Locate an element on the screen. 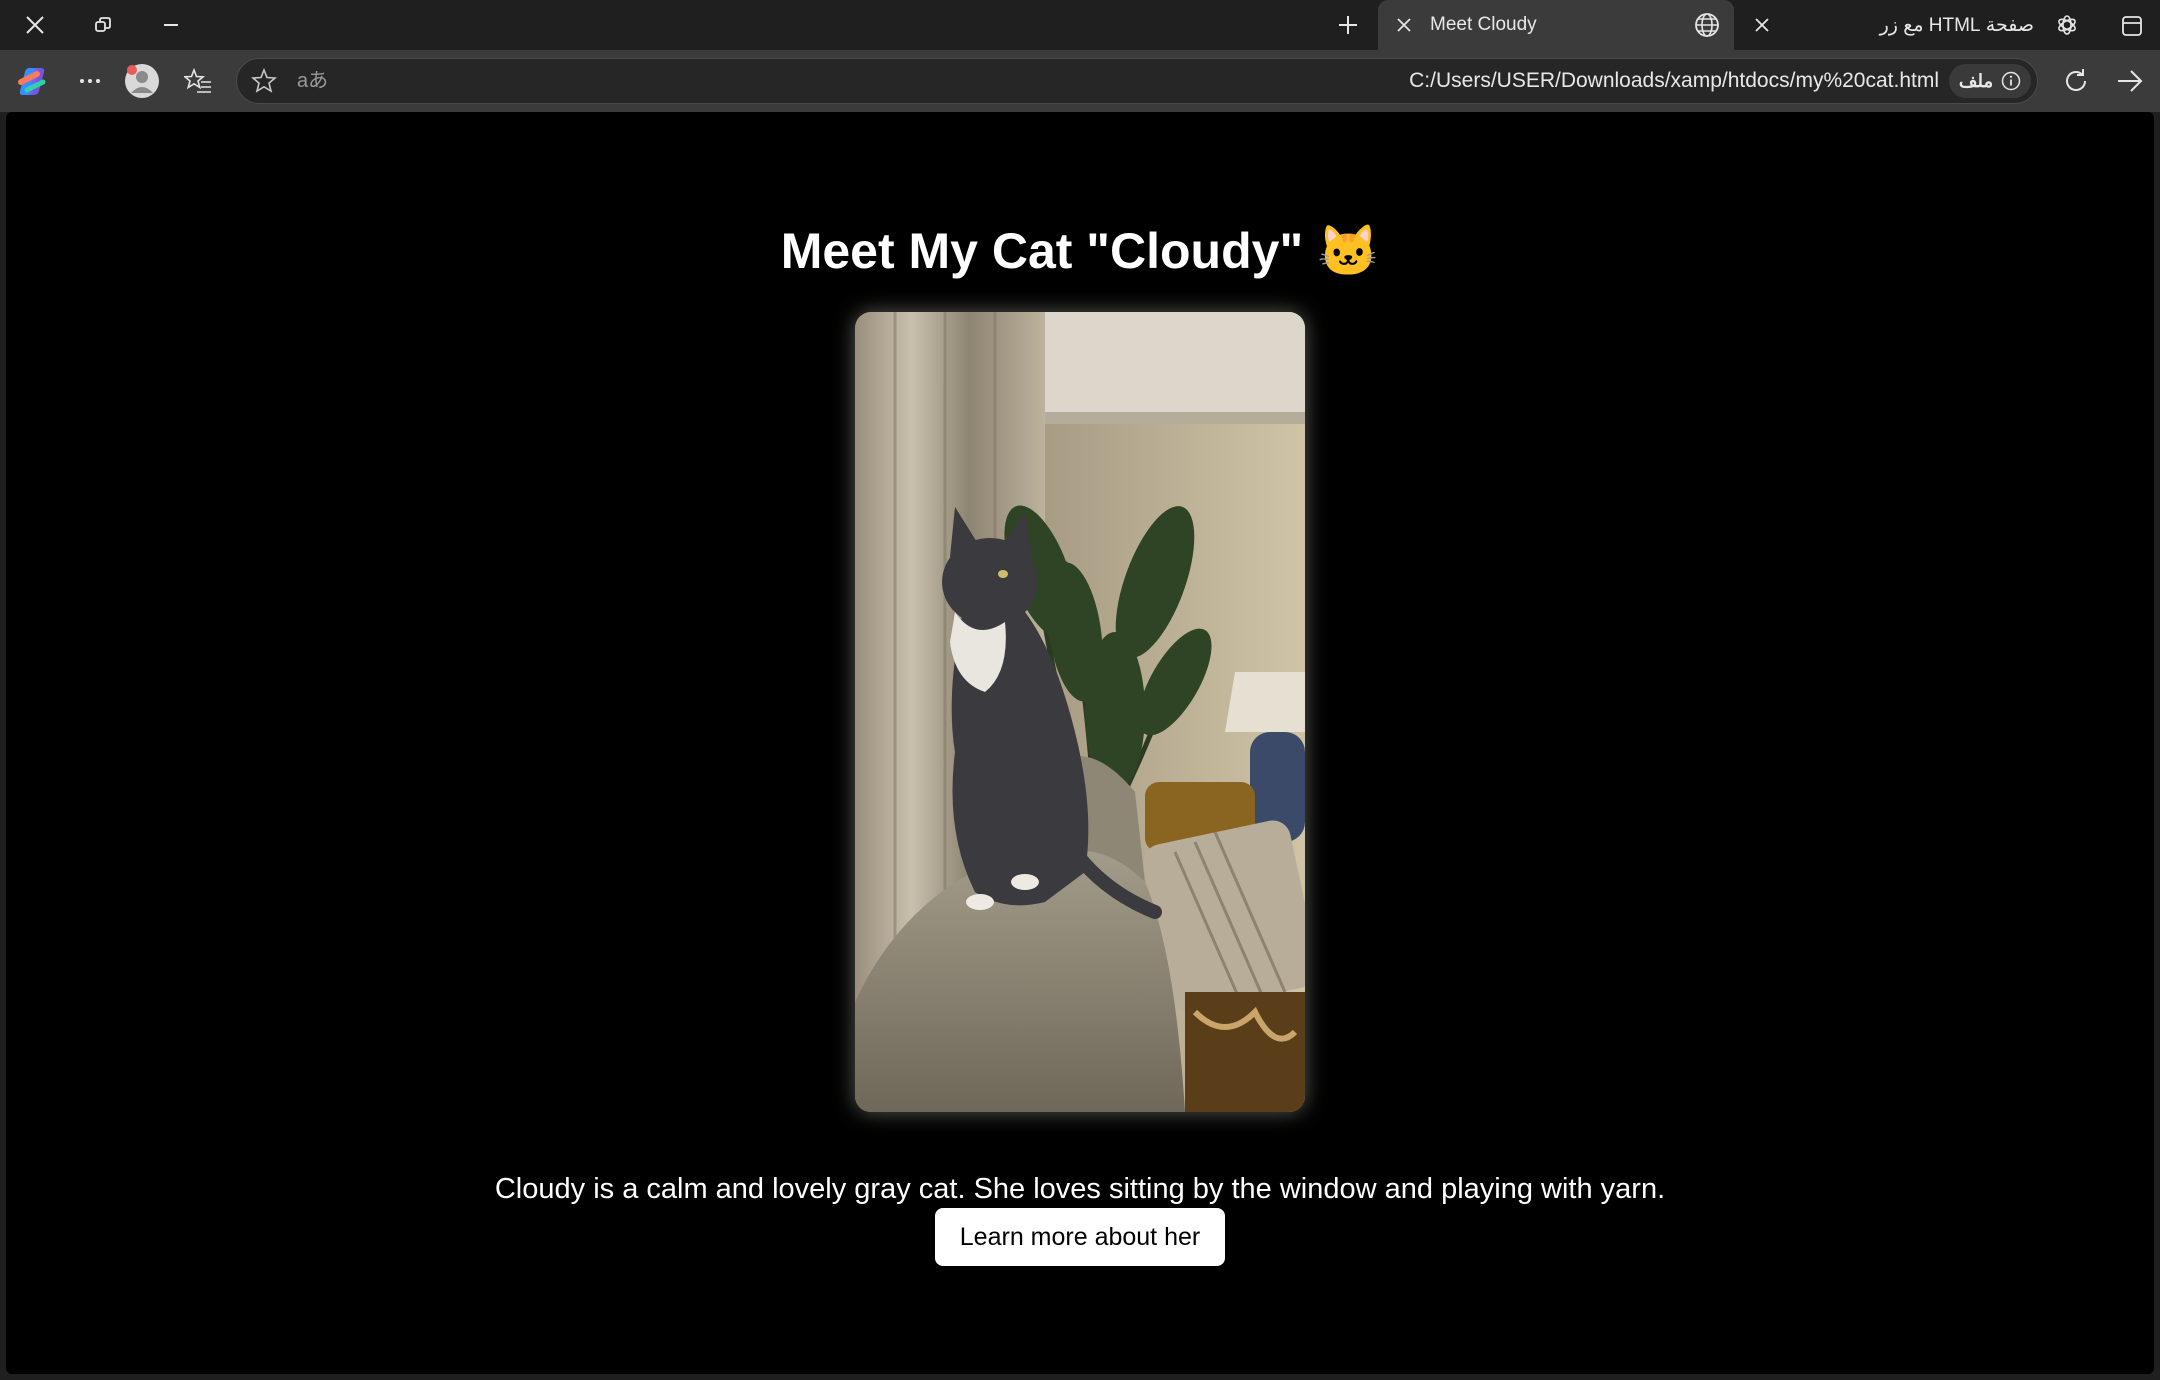 This screenshot has height=1380, width=2160. sidebar-toggle-button is located at coordinates (2132, 26).